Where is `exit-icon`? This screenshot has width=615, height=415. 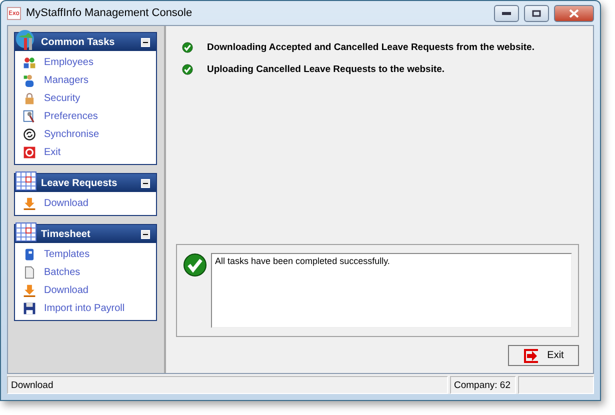 exit-icon is located at coordinates (29, 152).